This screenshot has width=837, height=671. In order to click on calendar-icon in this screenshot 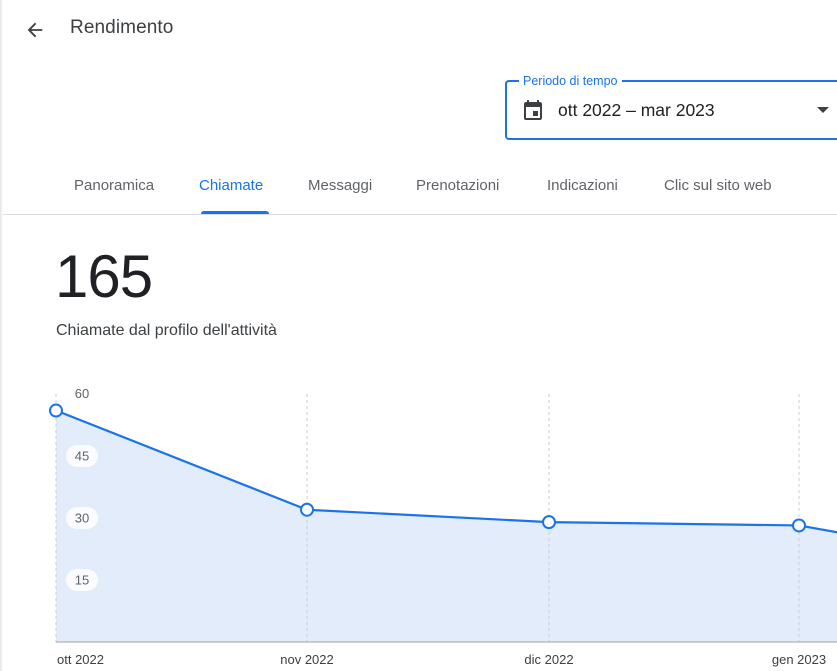, I will do `click(533, 110)`.